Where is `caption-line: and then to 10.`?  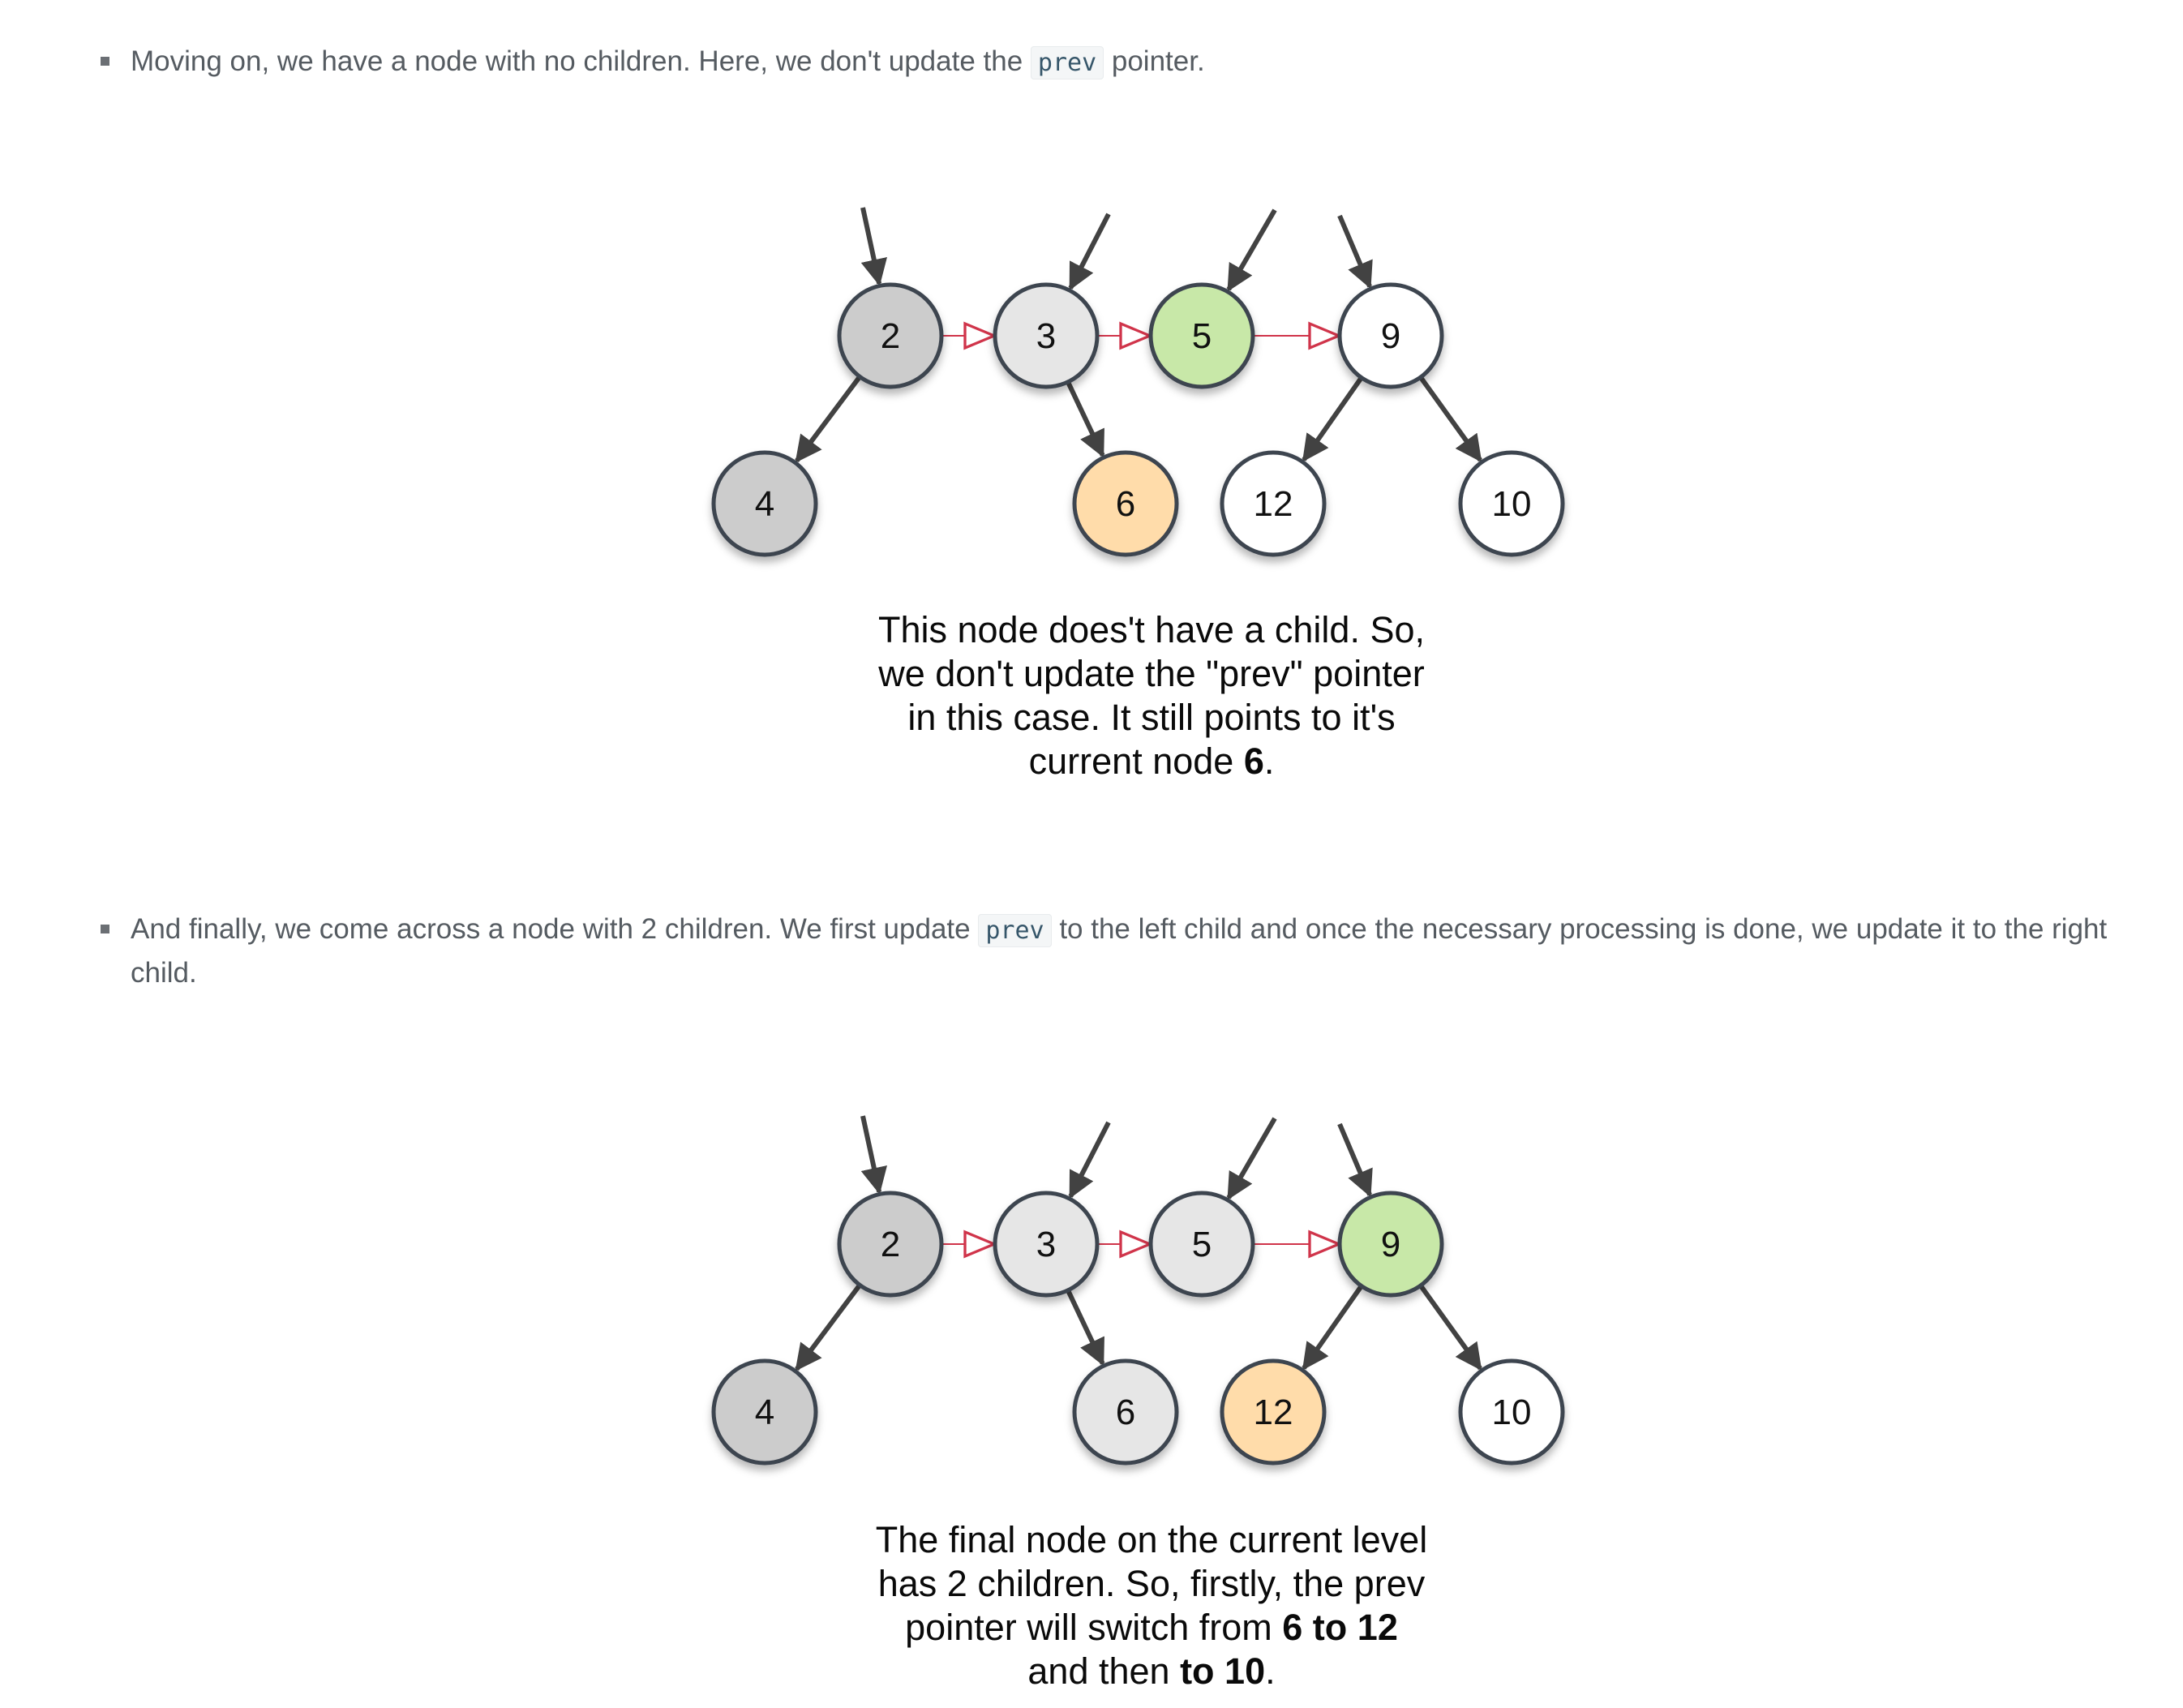
caption-line: and then to 10. is located at coordinates (1151, 1671).